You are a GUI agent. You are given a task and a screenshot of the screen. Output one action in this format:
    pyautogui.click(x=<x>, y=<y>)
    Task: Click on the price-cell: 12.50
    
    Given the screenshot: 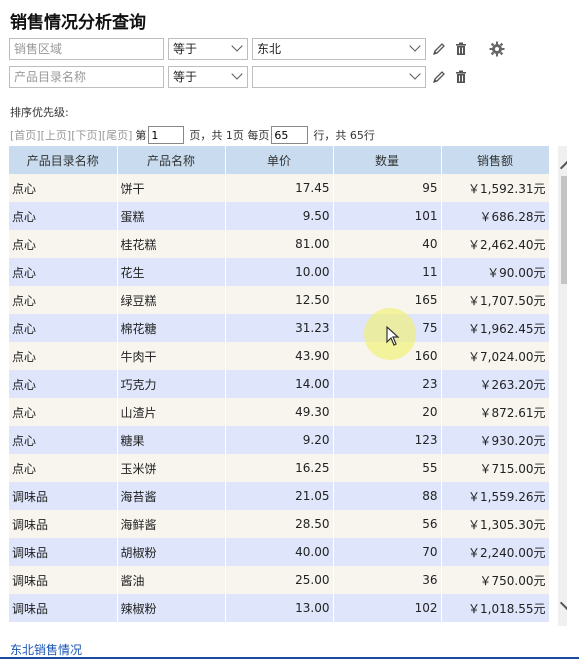 What is the action you would take?
    pyautogui.click(x=279, y=300)
    